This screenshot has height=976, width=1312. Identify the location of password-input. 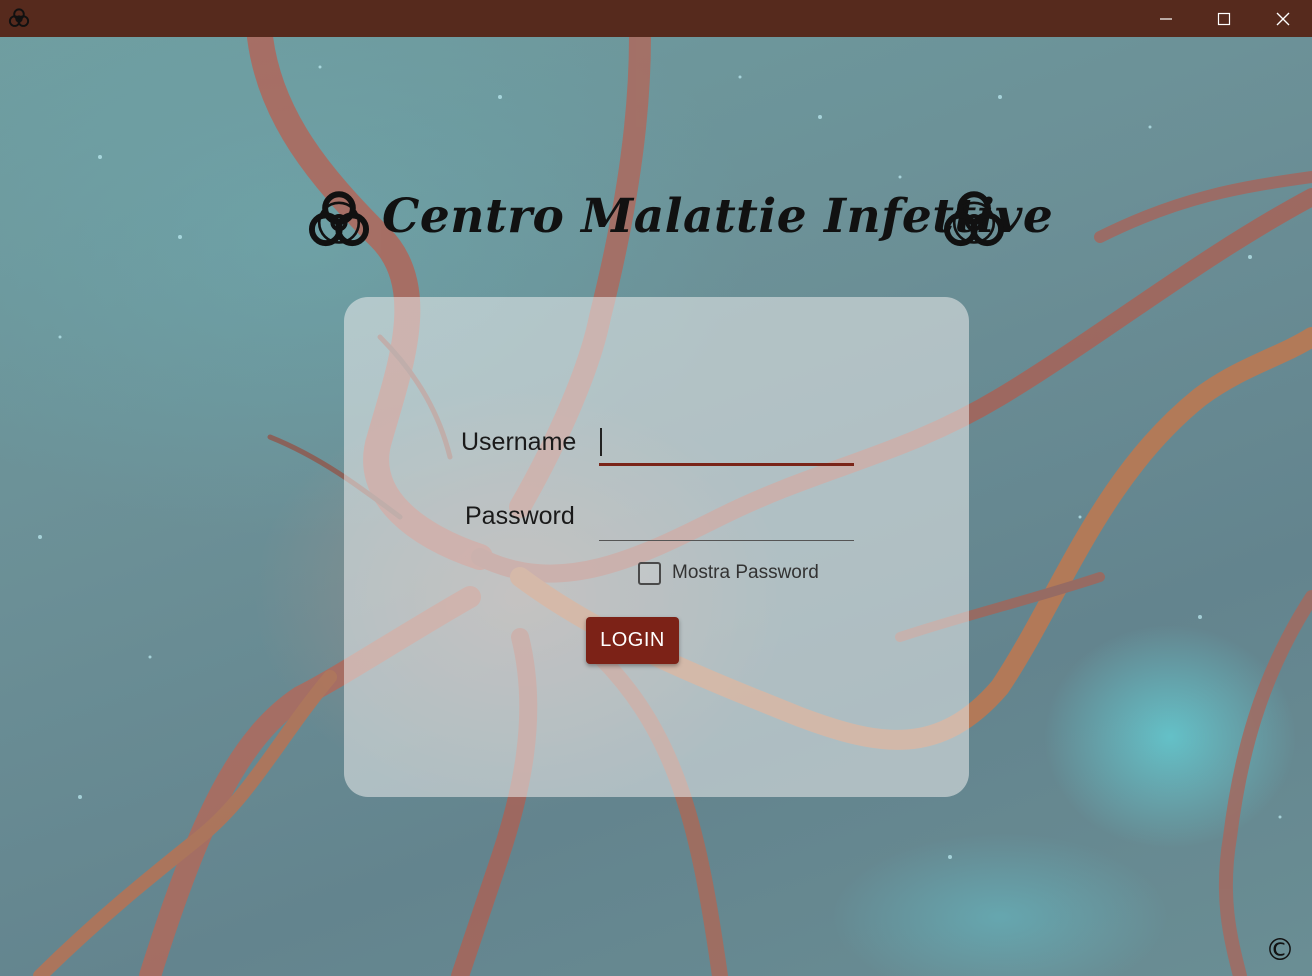
(726, 521).